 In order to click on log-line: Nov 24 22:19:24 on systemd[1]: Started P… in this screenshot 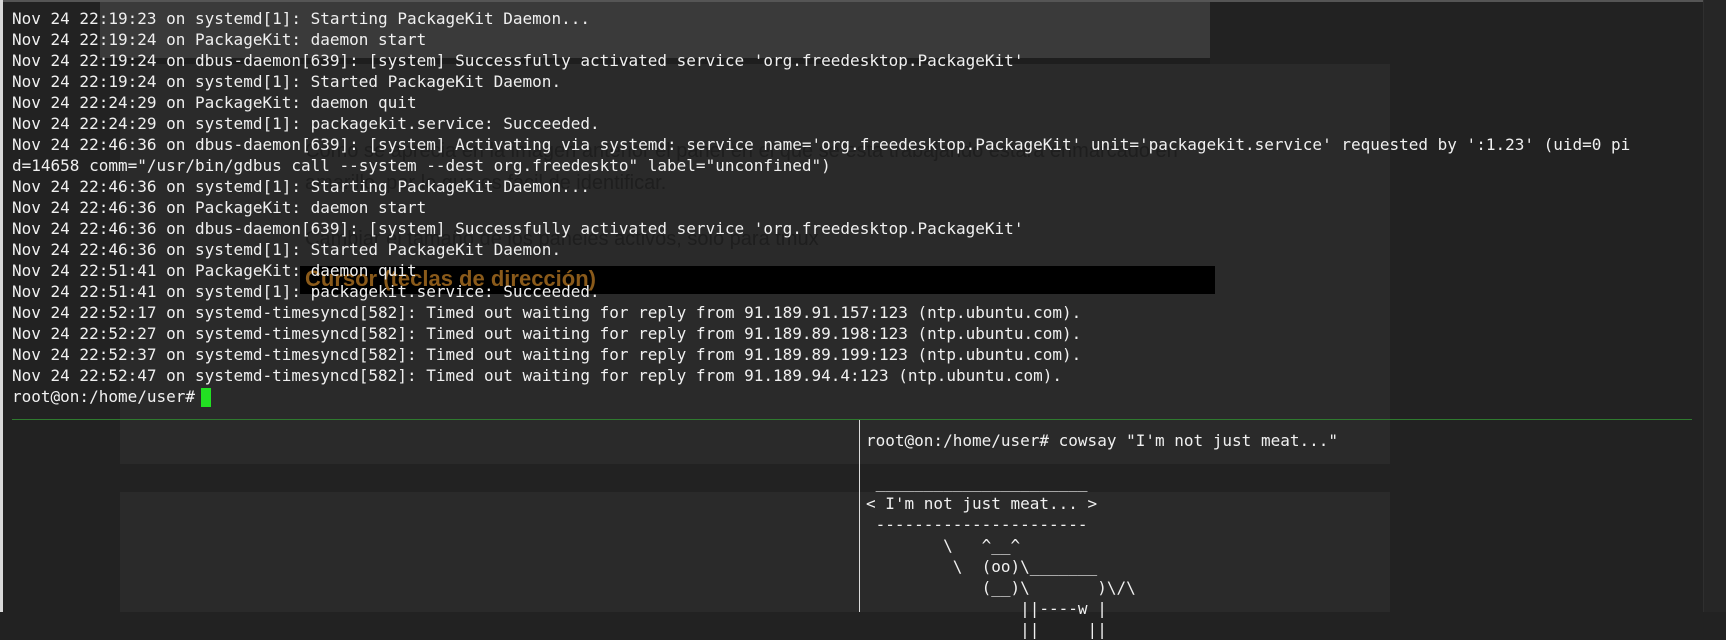, I will do `click(287, 81)`.